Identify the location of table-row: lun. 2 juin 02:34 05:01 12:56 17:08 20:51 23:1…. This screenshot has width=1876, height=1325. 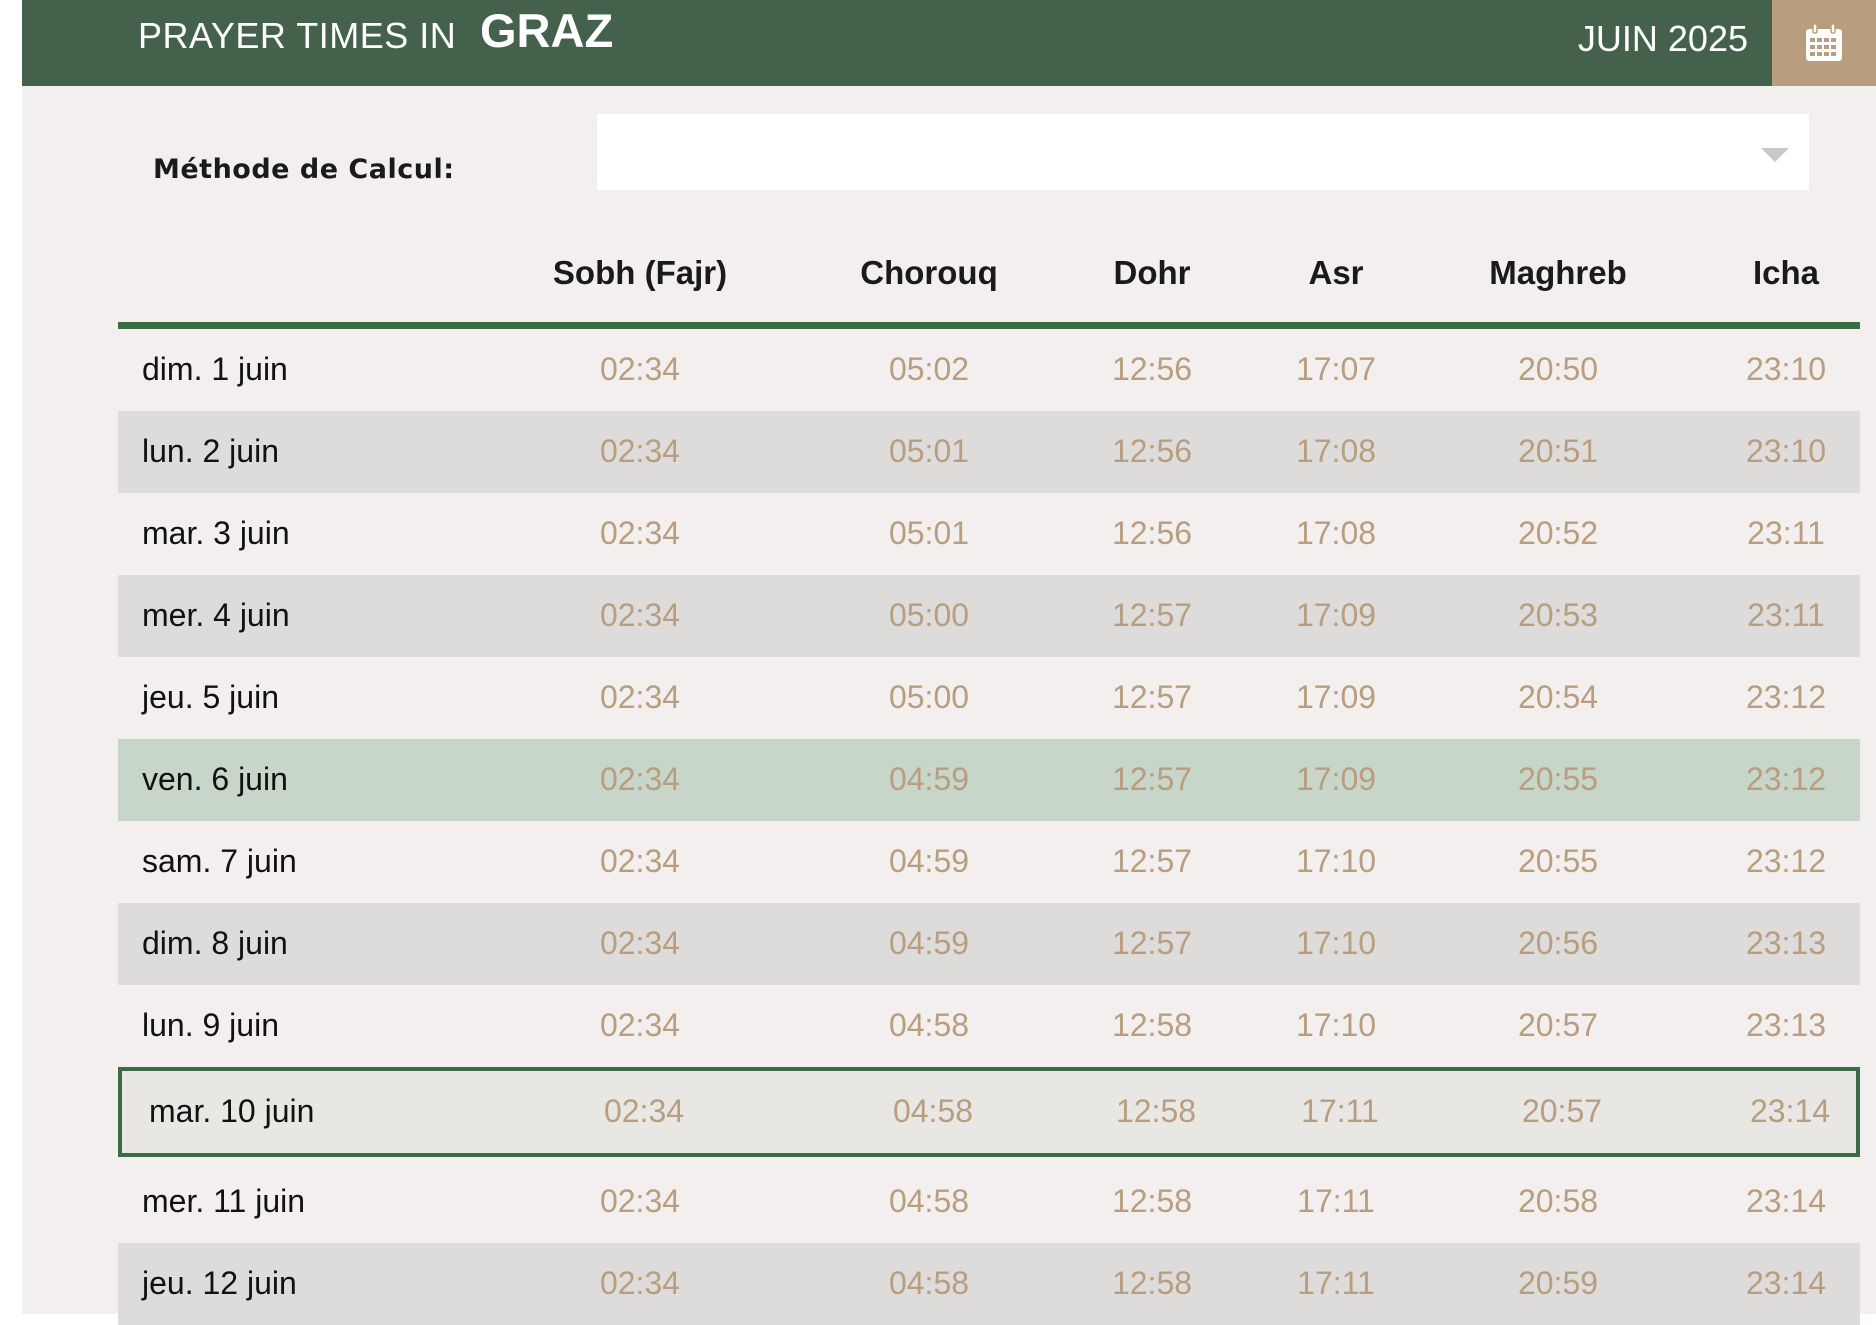
(989, 452).